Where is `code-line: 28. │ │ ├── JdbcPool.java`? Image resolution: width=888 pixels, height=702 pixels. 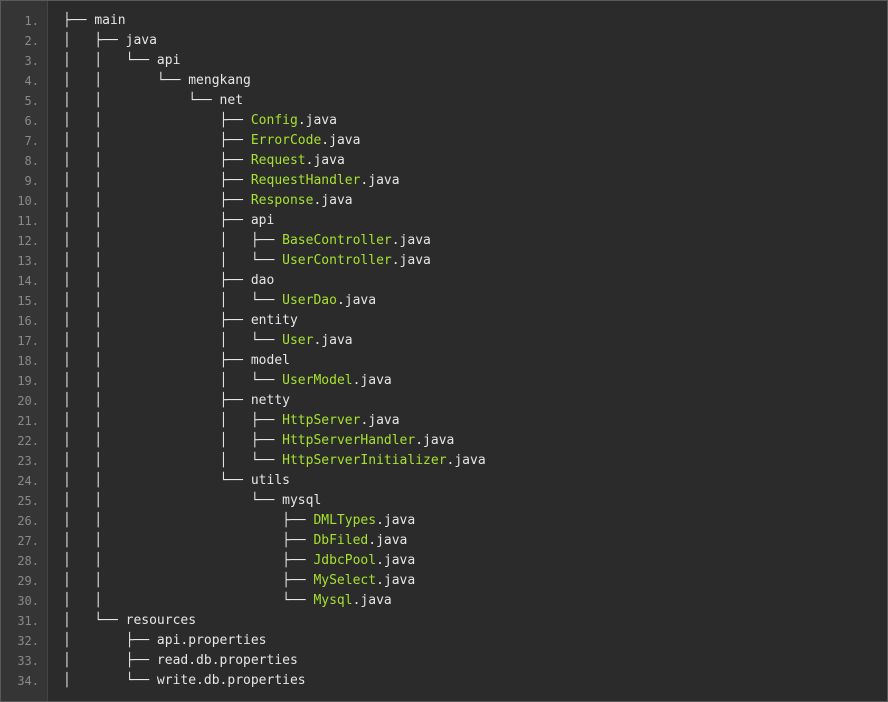
code-line: 28. │ │ ├── JdbcPool.java is located at coordinates (444, 561).